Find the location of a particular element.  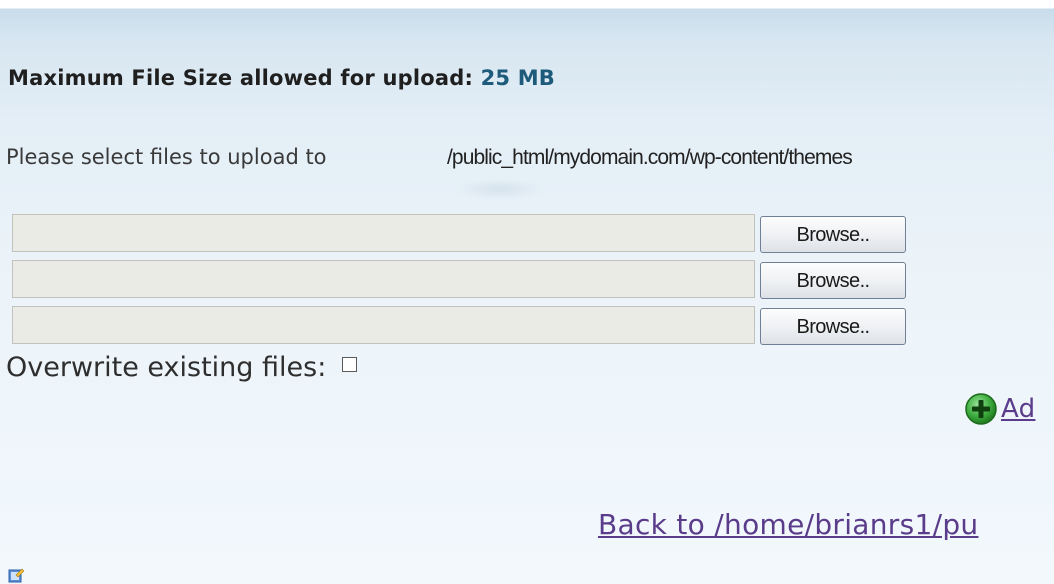

plus-circle-icon is located at coordinates (981, 409).